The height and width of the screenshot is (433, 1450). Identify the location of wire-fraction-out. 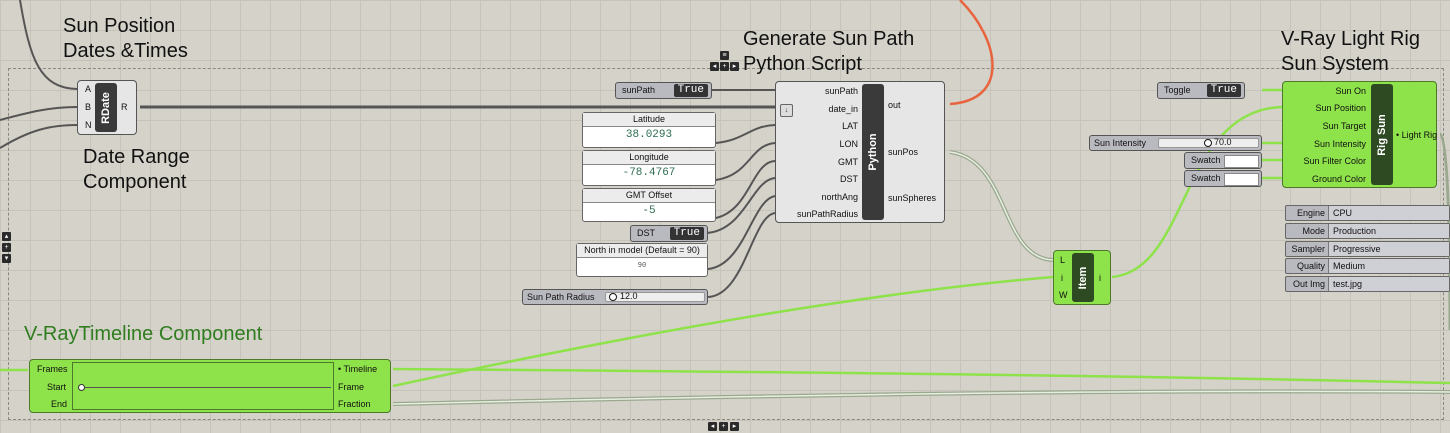
(921, 397).